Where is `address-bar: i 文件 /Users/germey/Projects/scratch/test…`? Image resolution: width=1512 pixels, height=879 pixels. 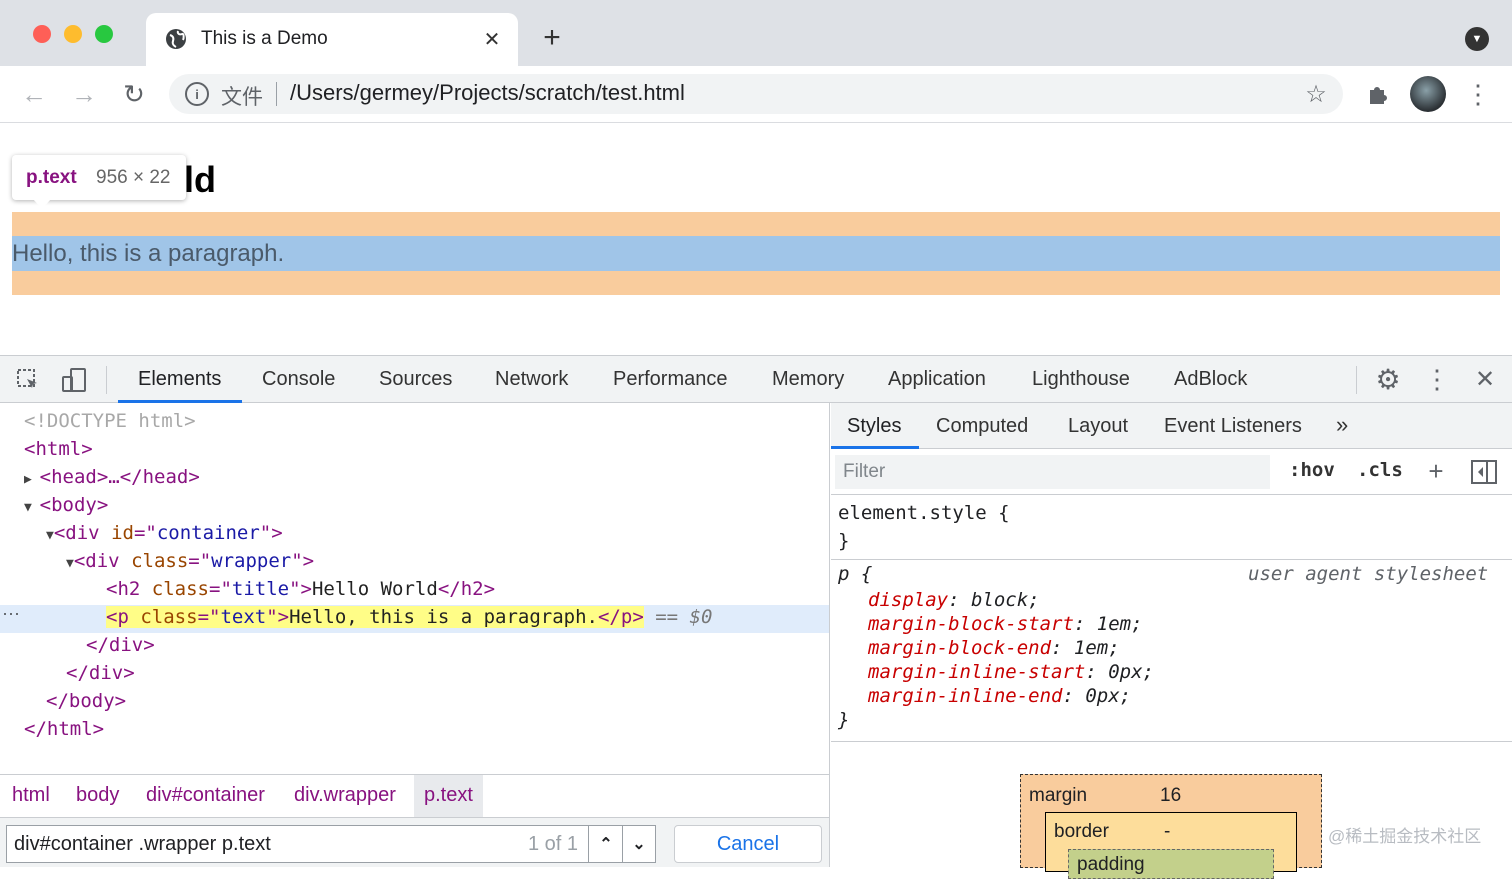
address-bar: i 文件 /Users/germey/Projects/scratch/test… is located at coordinates (756, 94).